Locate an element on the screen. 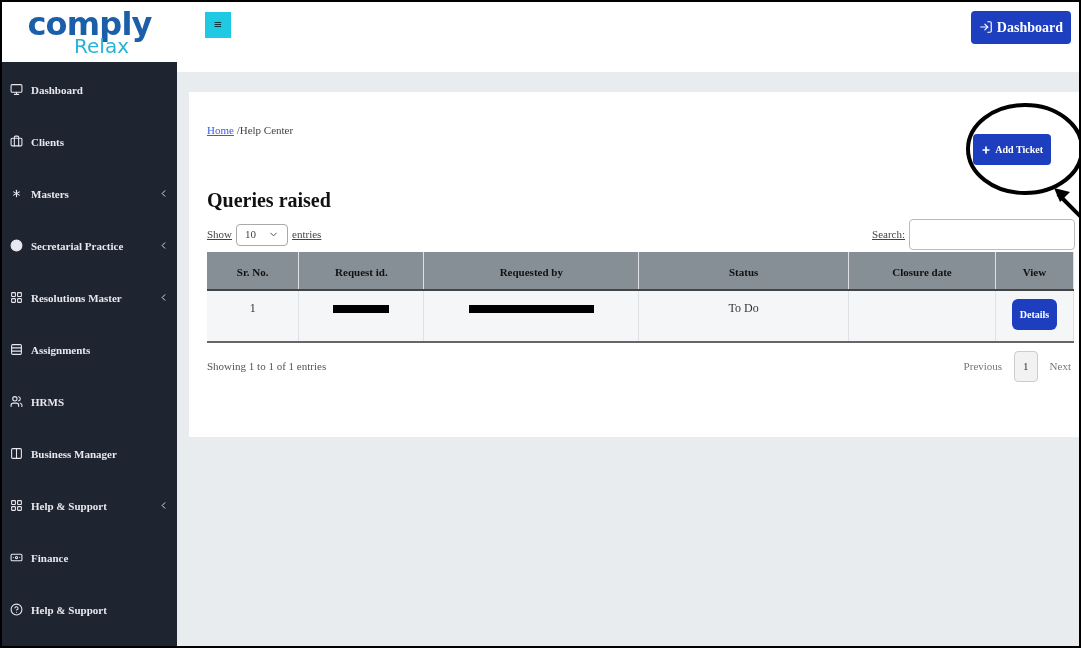 The width and height of the screenshot is (1081, 648). asterisk-icon is located at coordinates (16, 193).